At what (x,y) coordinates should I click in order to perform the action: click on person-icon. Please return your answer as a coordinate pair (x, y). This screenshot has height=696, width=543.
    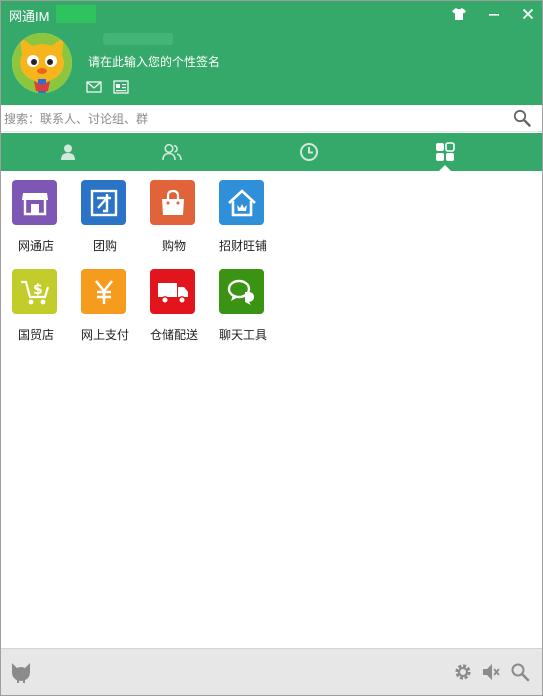
    Looking at the image, I should click on (68, 152).